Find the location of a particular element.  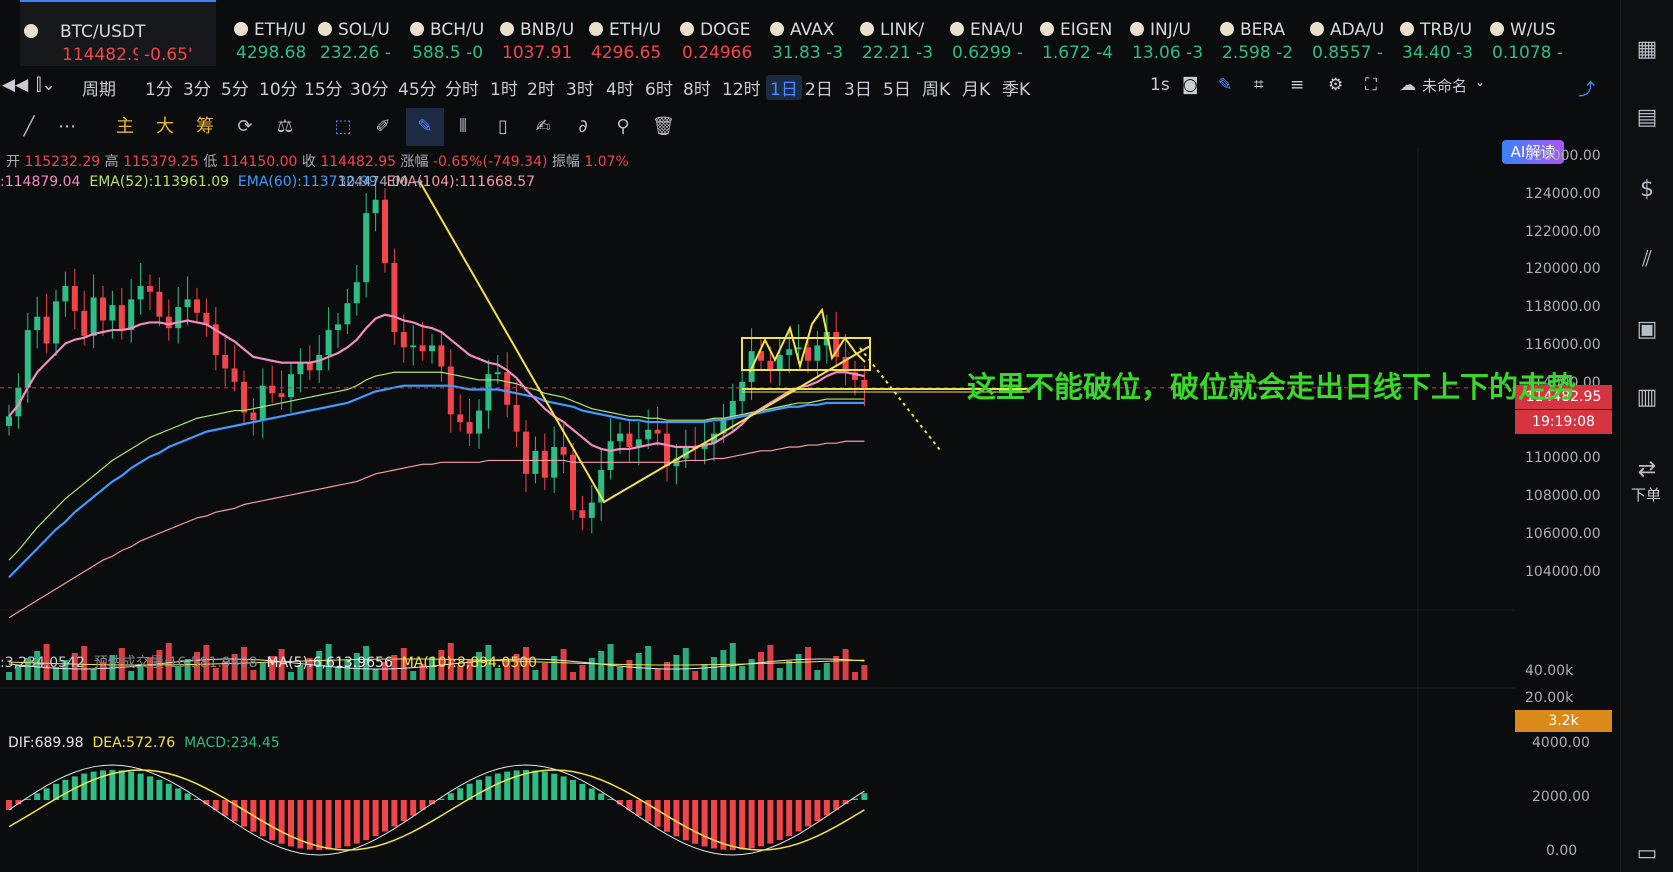

settings-icon: ⚙ is located at coordinates (1335, 85).